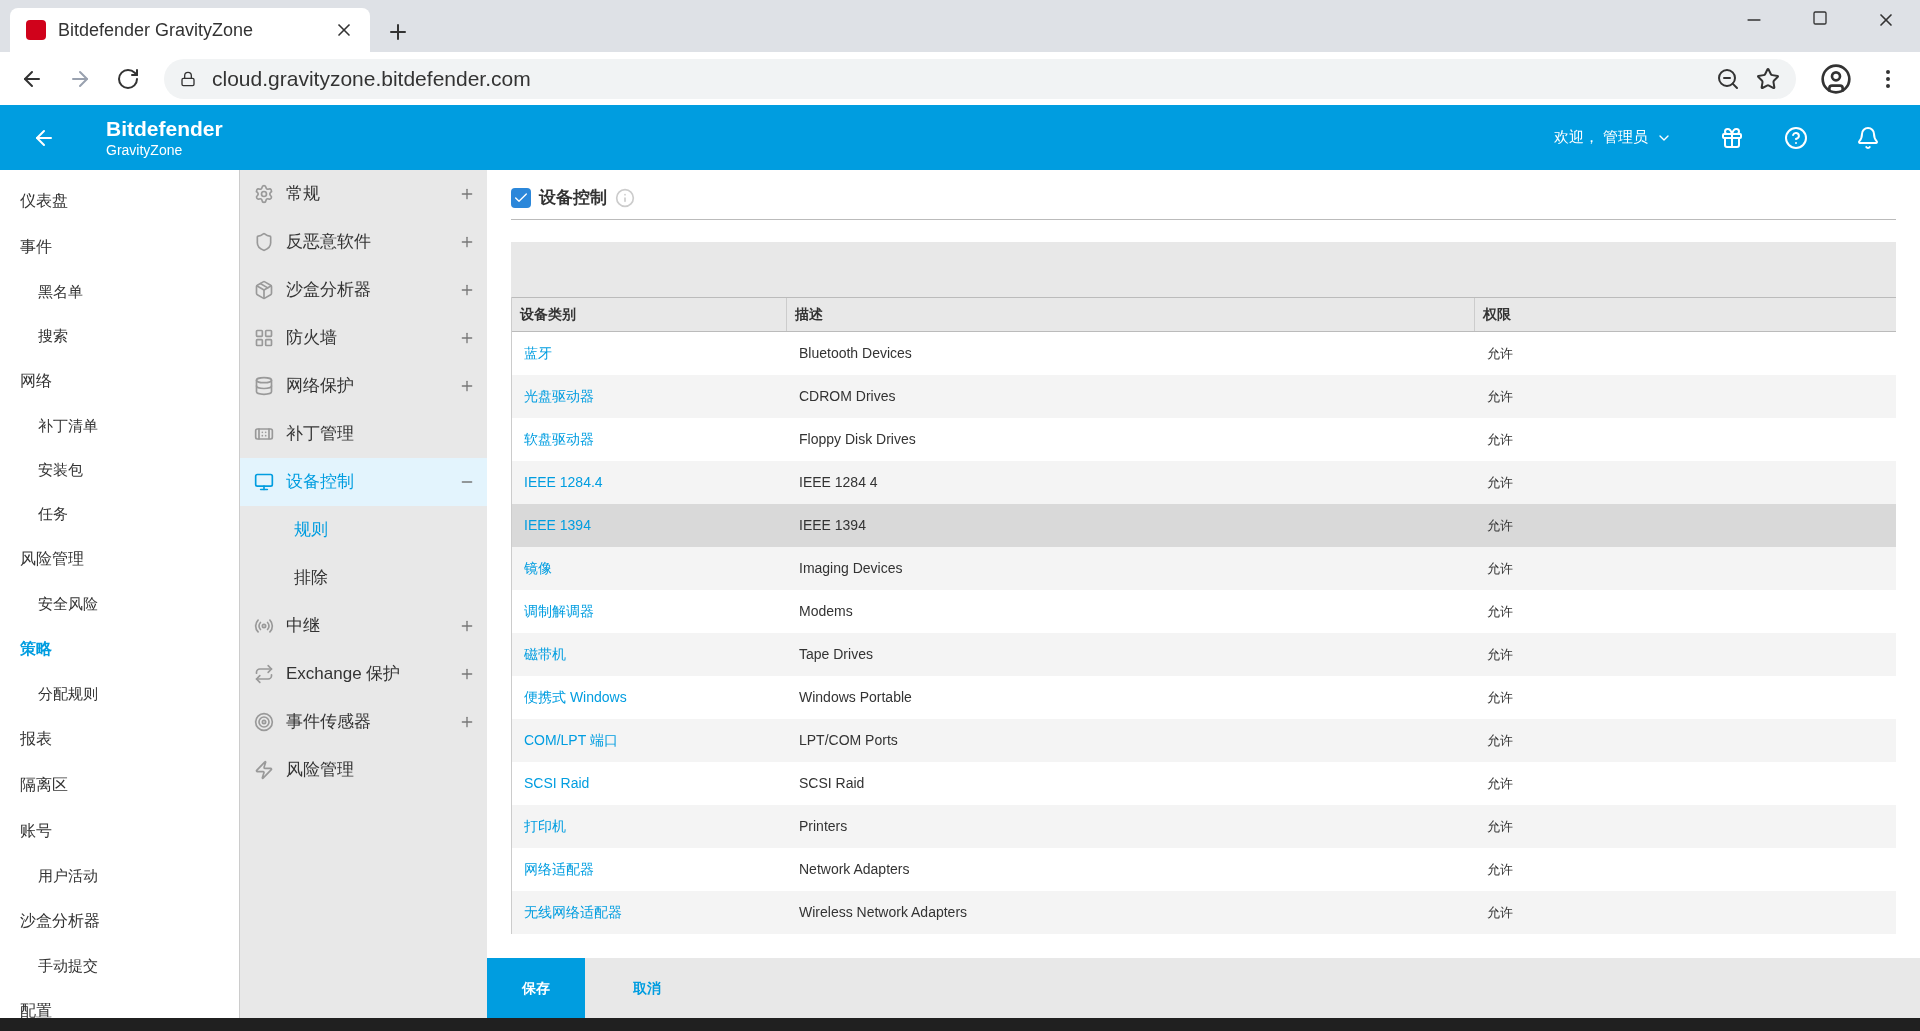  I want to click on table-row: IEEE 1284.4 IEEE 1284 4 允许, so click(1204, 482).